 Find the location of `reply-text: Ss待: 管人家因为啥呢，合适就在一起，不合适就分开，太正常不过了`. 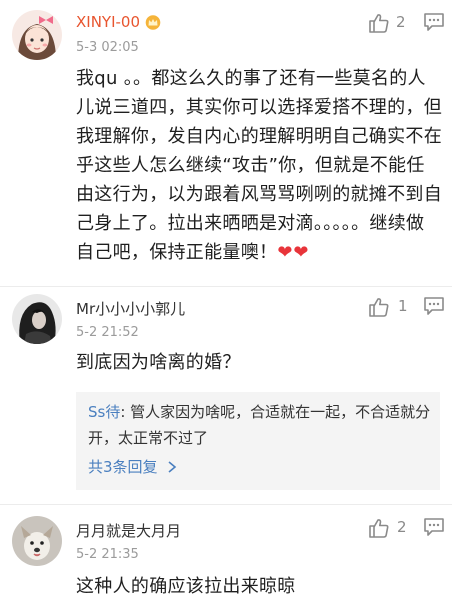

reply-text: Ss待: 管人家因为啥呢，合适就在一起，不合适就分开，太正常不过了 is located at coordinates (260, 425).